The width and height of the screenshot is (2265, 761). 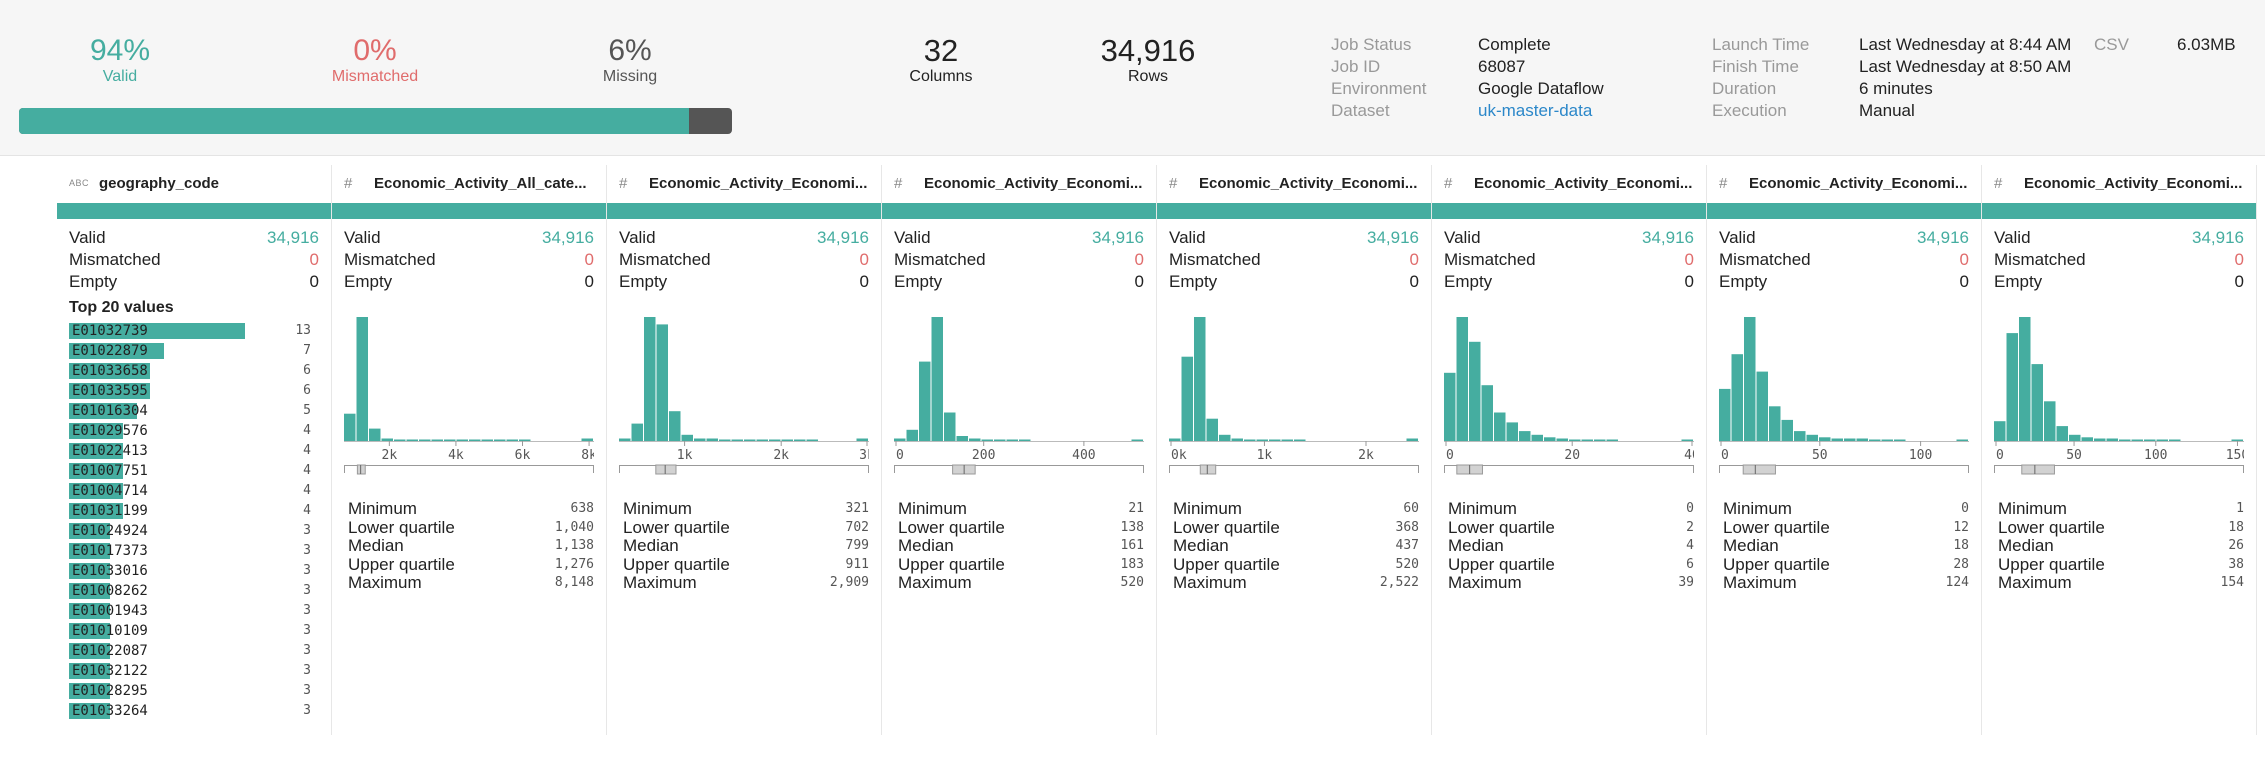 What do you see at coordinates (200, 431) in the screenshot?
I see `top-value-row: E01029576 4` at bounding box center [200, 431].